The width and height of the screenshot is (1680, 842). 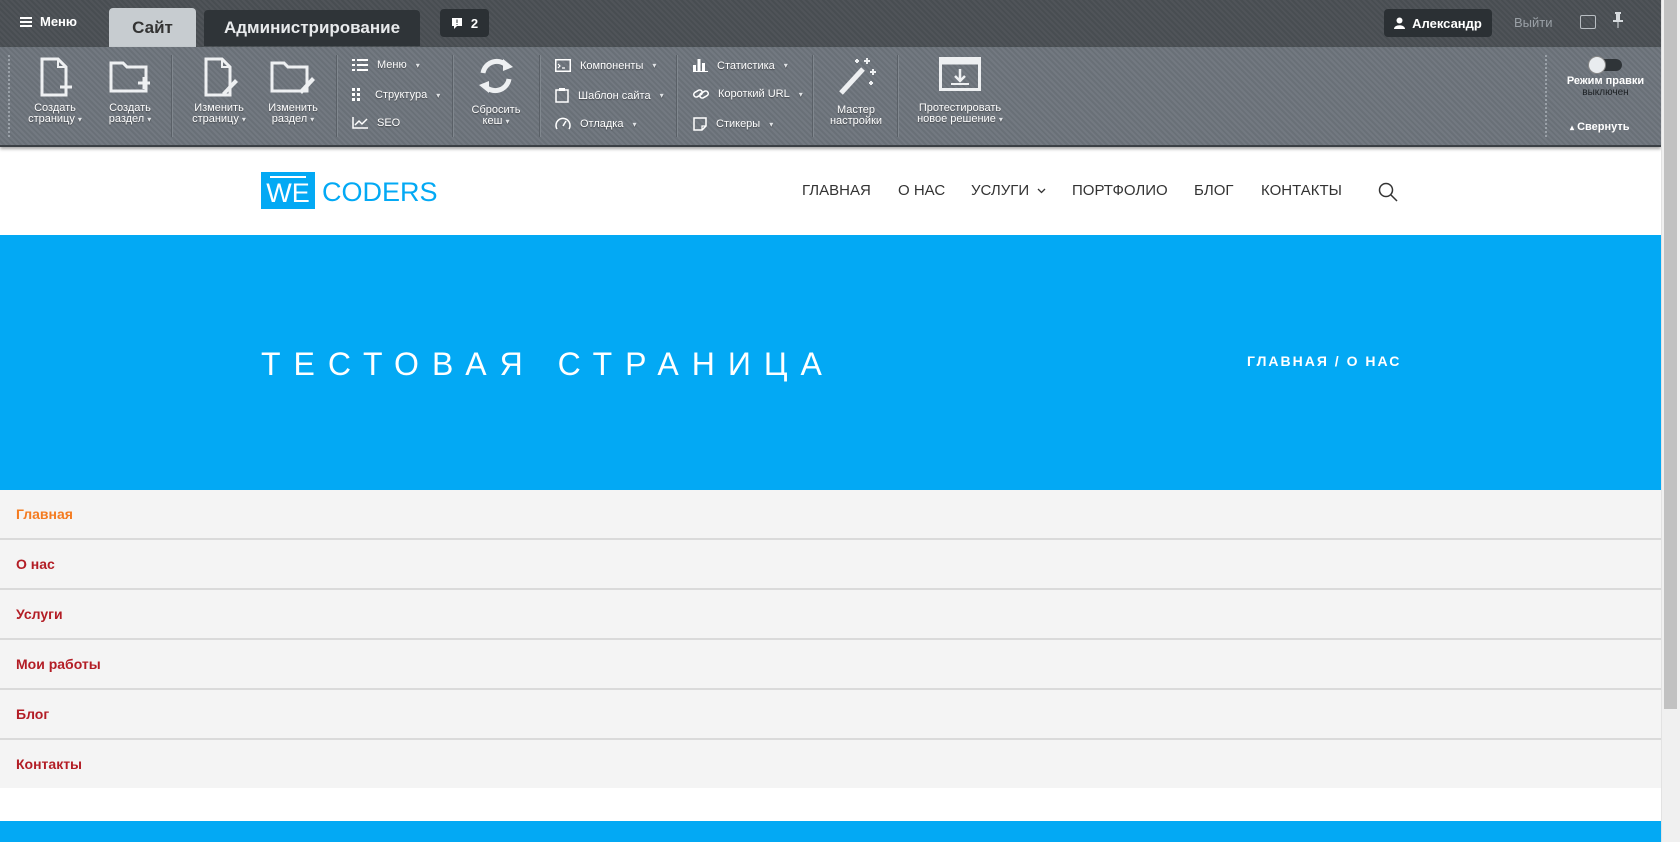 I want to click on test-new-solution-button: Протестировать новое решение ▾, so click(x=960, y=91).